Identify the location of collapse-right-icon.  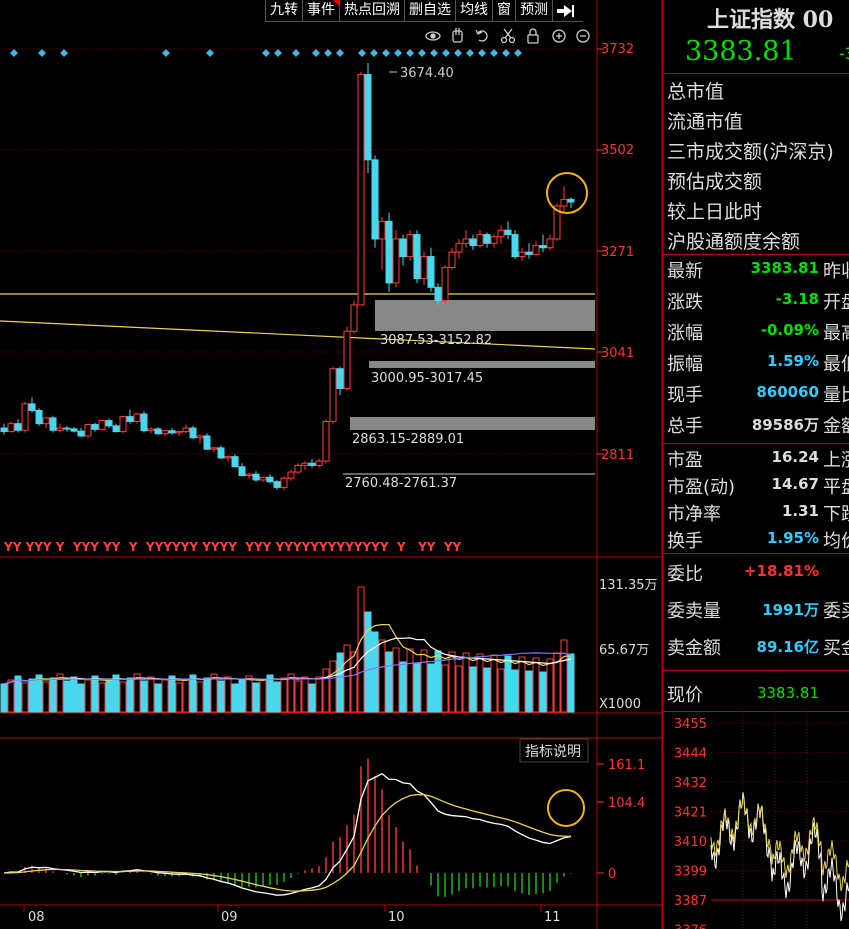
(567, 11).